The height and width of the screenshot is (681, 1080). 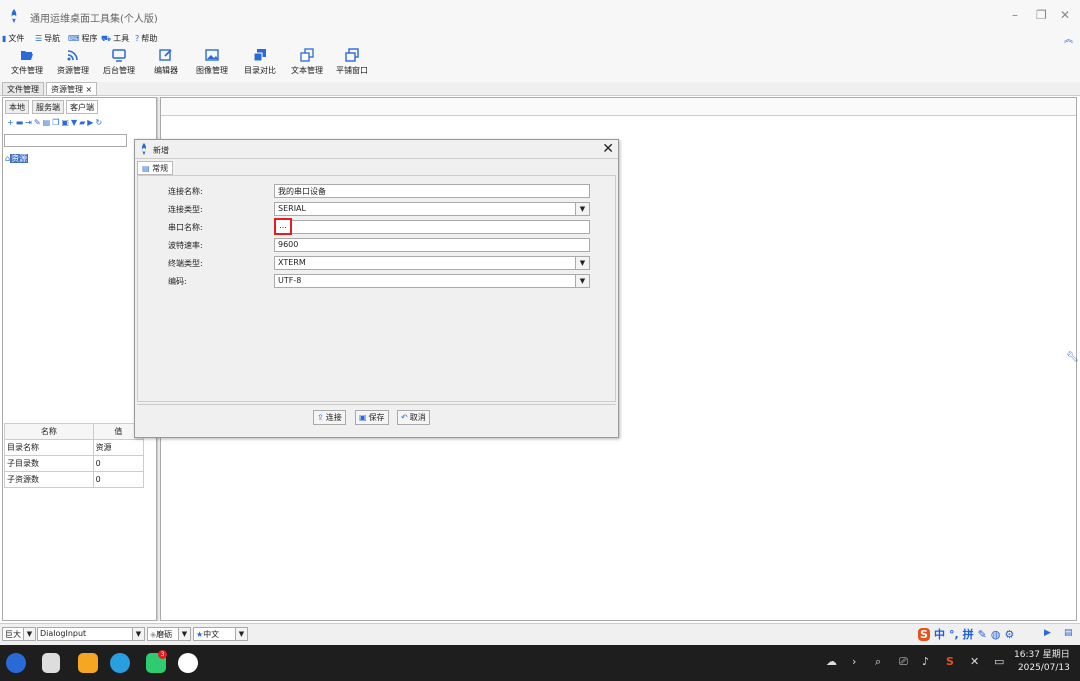 What do you see at coordinates (99, 122) in the screenshot?
I see `refresh-icon: ↻` at bounding box center [99, 122].